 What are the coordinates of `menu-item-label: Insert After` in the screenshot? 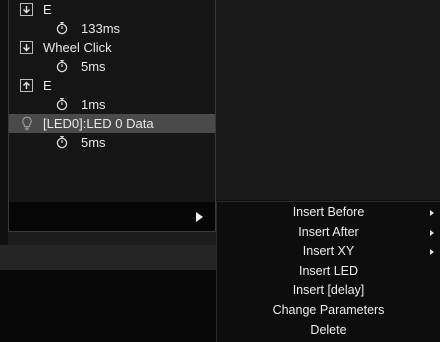 It's located at (328, 231).